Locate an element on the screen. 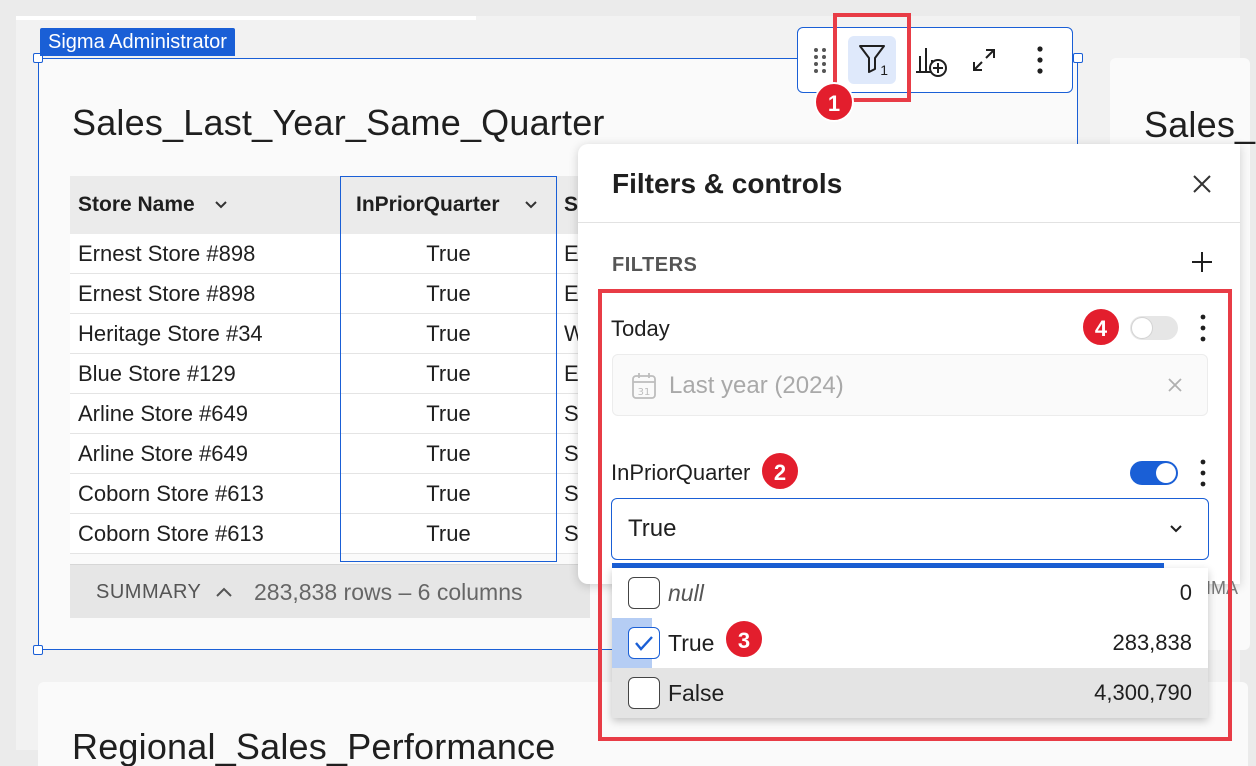  drag-handle-icon is located at coordinates (820, 60).